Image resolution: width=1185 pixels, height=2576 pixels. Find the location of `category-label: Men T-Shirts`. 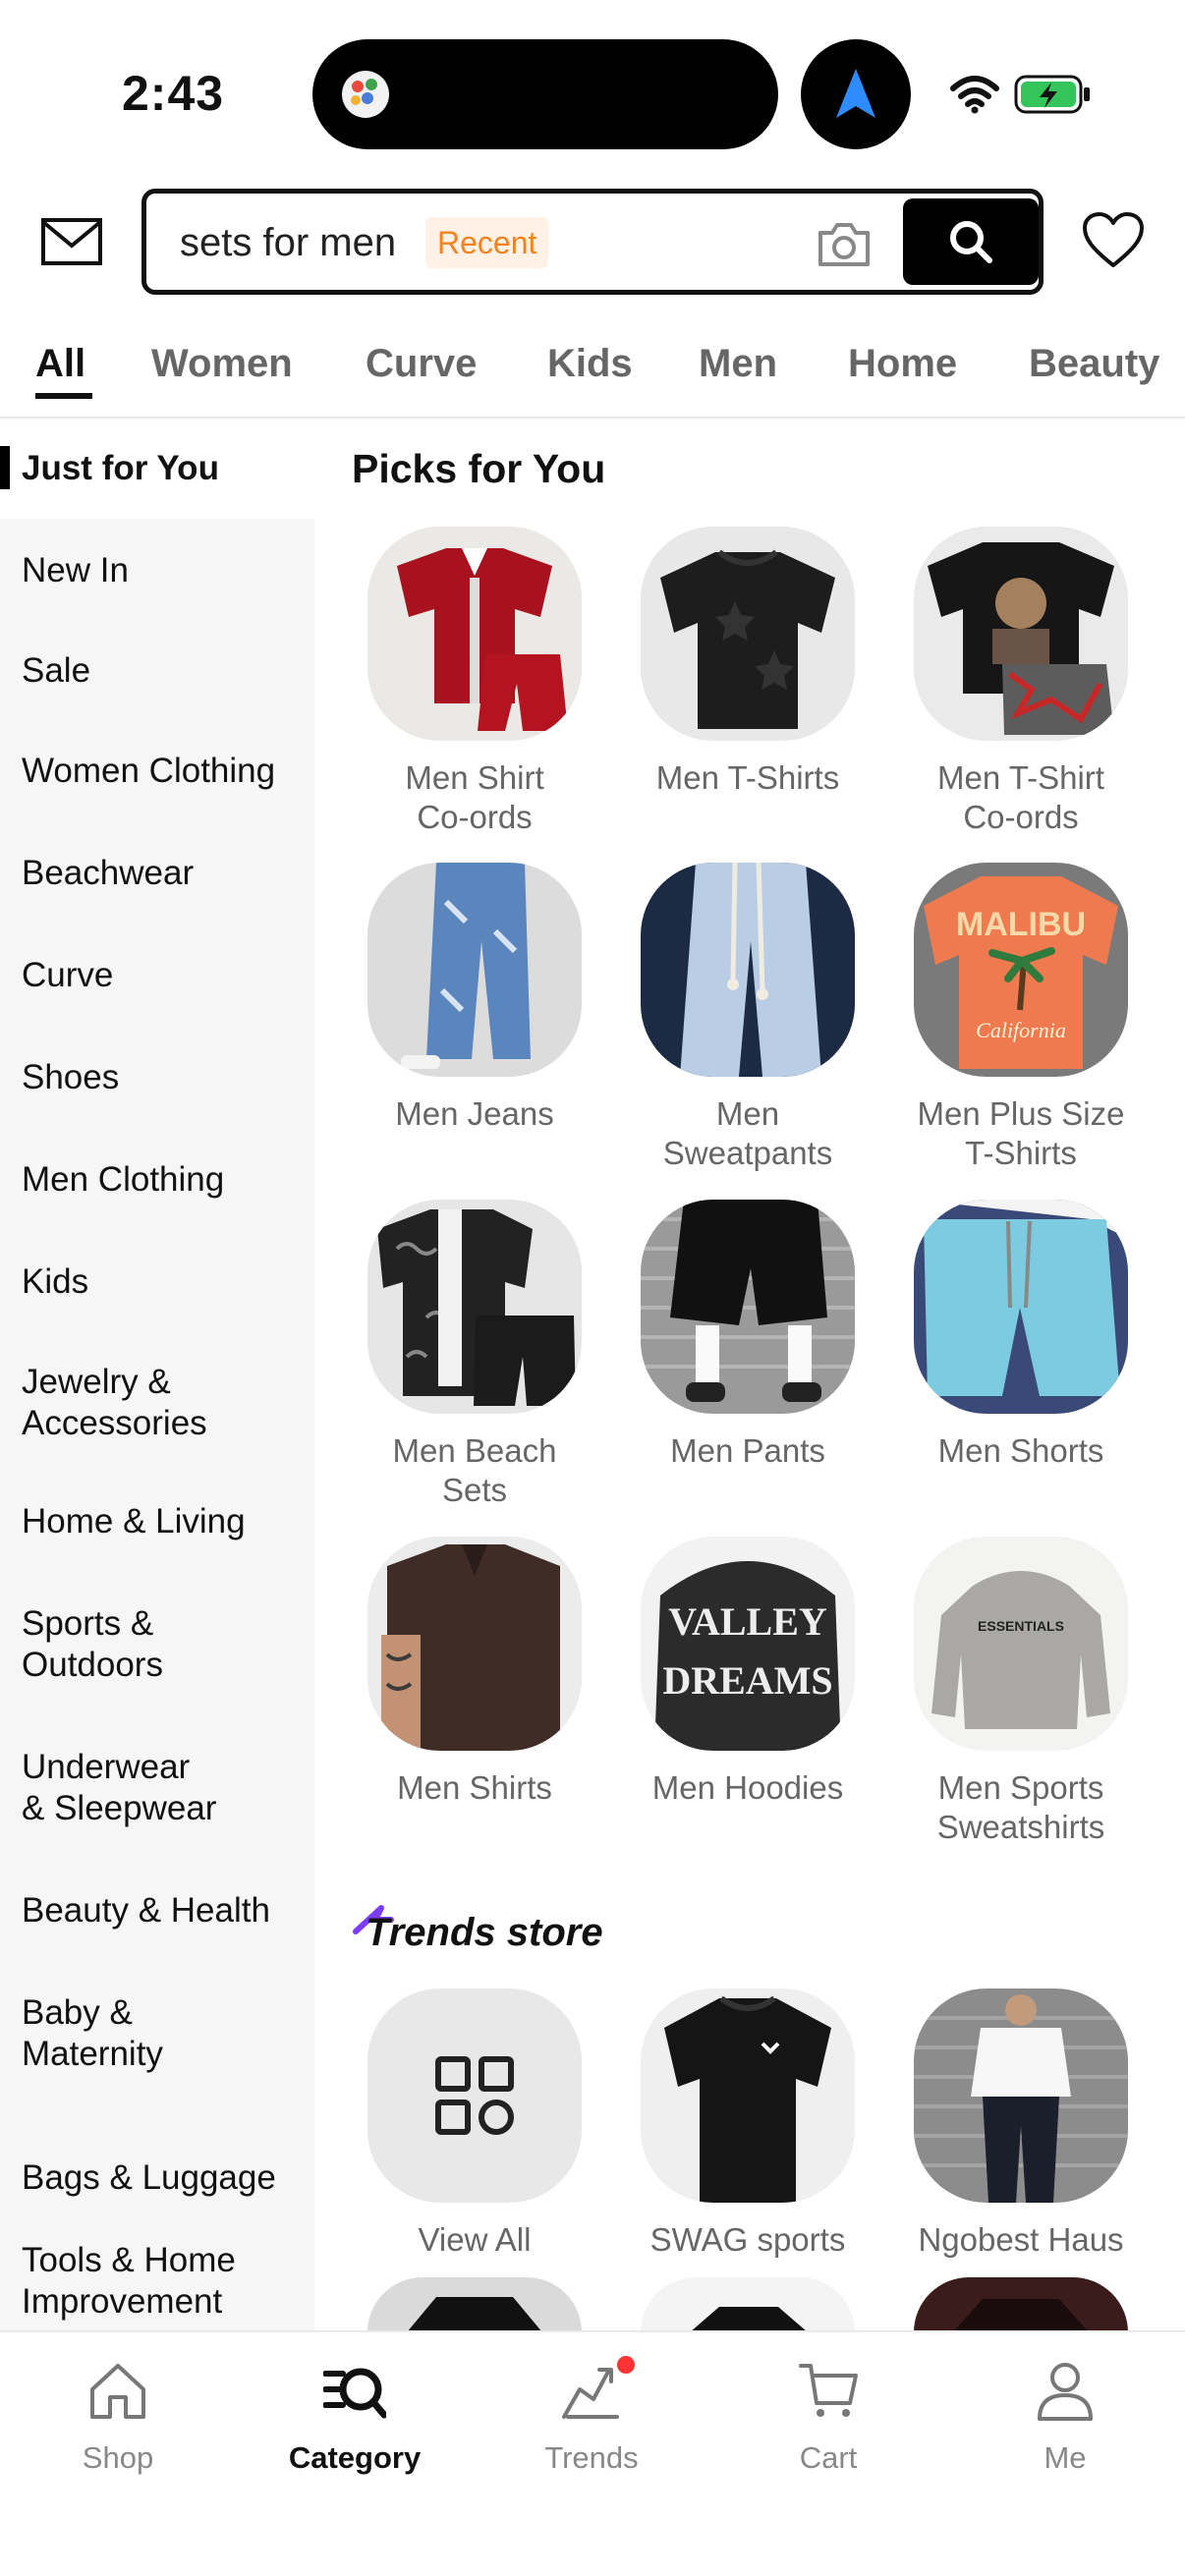

category-label: Men T-Shirts is located at coordinates (748, 777).